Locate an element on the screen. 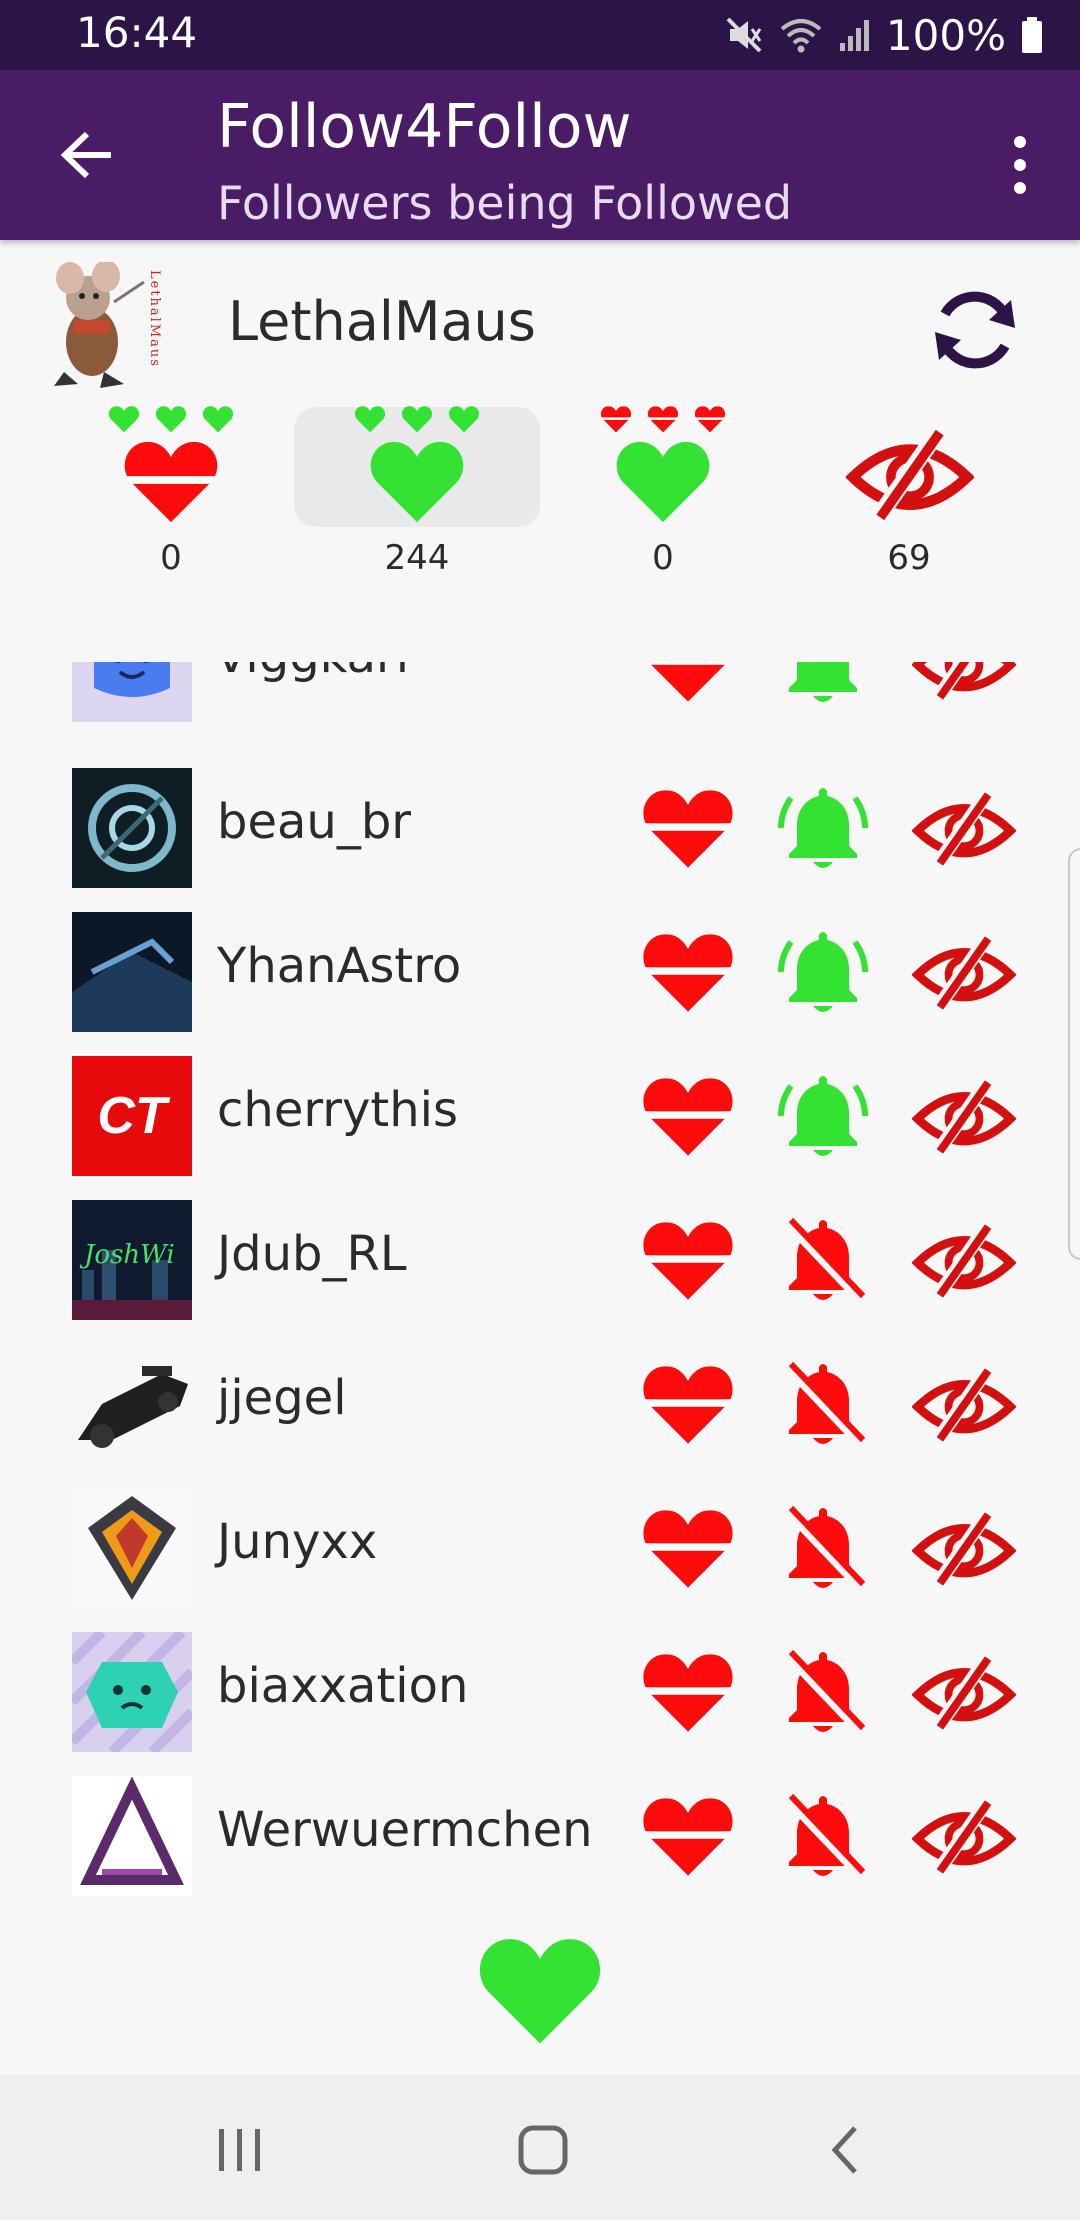  overflow-menu-button is located at coordinates (1020, 165).